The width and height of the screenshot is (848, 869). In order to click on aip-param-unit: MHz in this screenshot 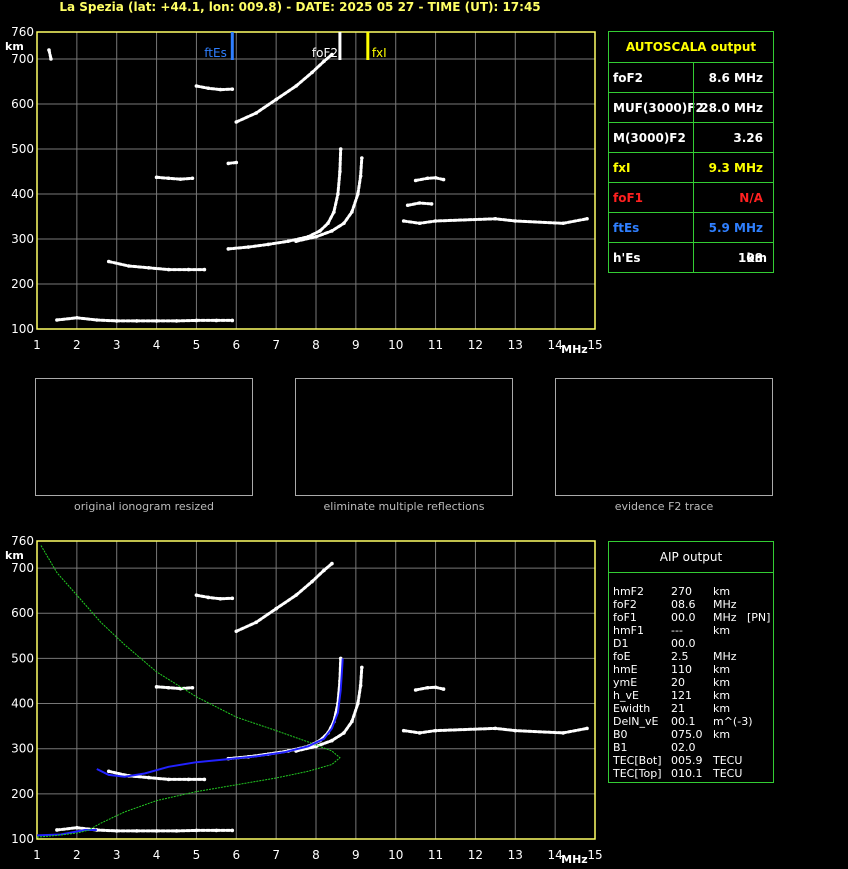, I will do `click(725, 656)`.